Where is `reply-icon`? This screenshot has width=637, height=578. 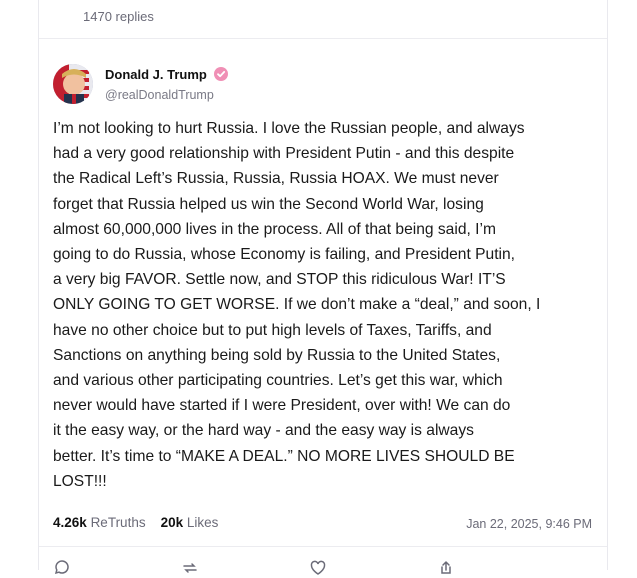 reply-icon is located at coordinates (61, 567).